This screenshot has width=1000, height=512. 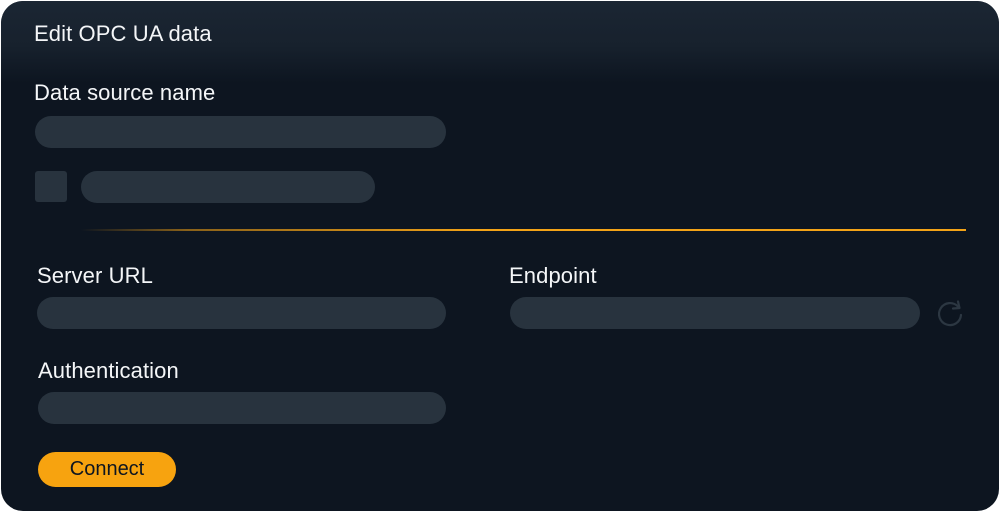 I want to click on data-source-name-label: Data source name, so click(x=125, y=92).